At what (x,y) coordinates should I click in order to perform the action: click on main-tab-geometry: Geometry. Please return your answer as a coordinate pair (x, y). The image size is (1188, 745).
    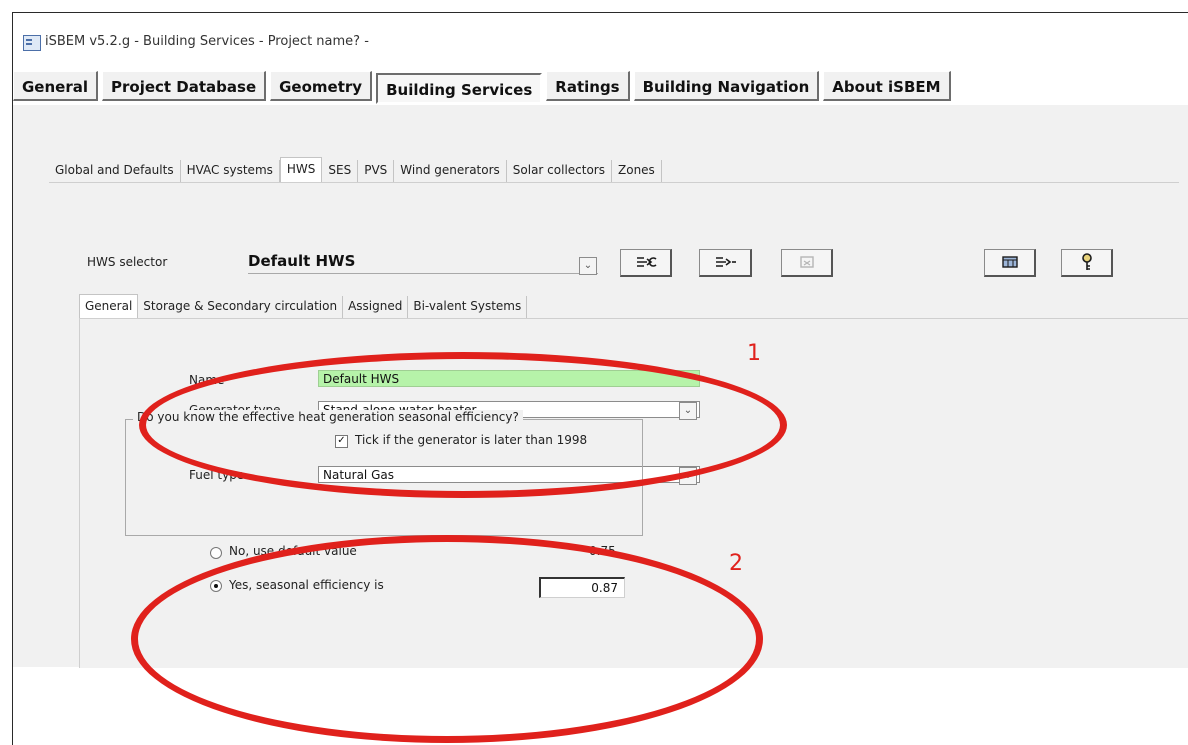
    Looking at the image, I should click on (321, 86).